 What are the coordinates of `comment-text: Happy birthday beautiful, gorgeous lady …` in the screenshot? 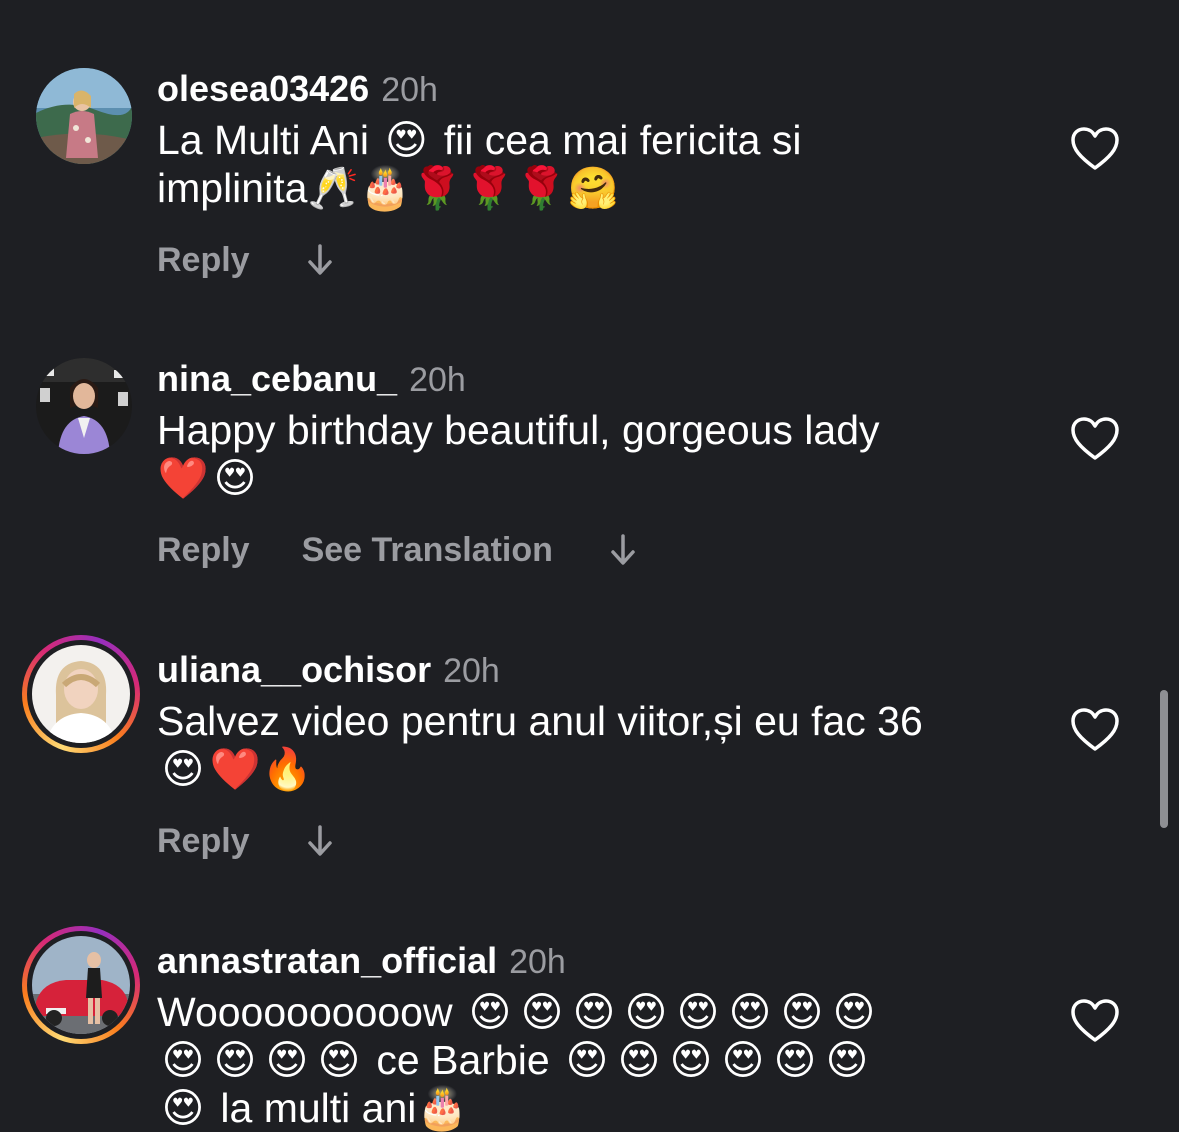 It's located at (592, 454).